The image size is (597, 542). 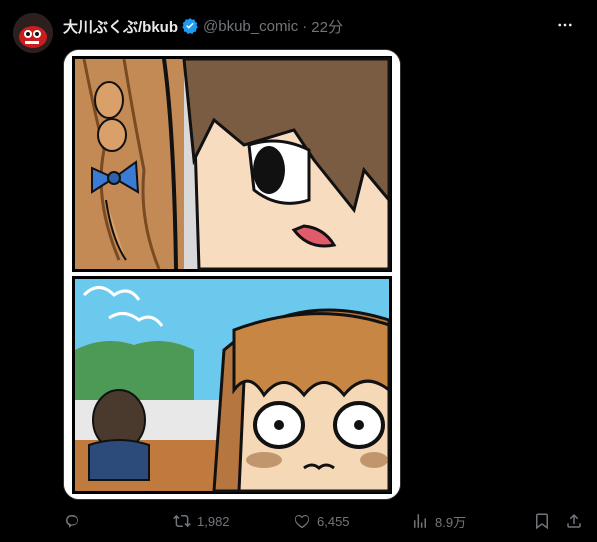 What do you see at coordinates (213, 521) in the screenshot?
I see `repost-count: 1,982` at bounding box center [213, 521].